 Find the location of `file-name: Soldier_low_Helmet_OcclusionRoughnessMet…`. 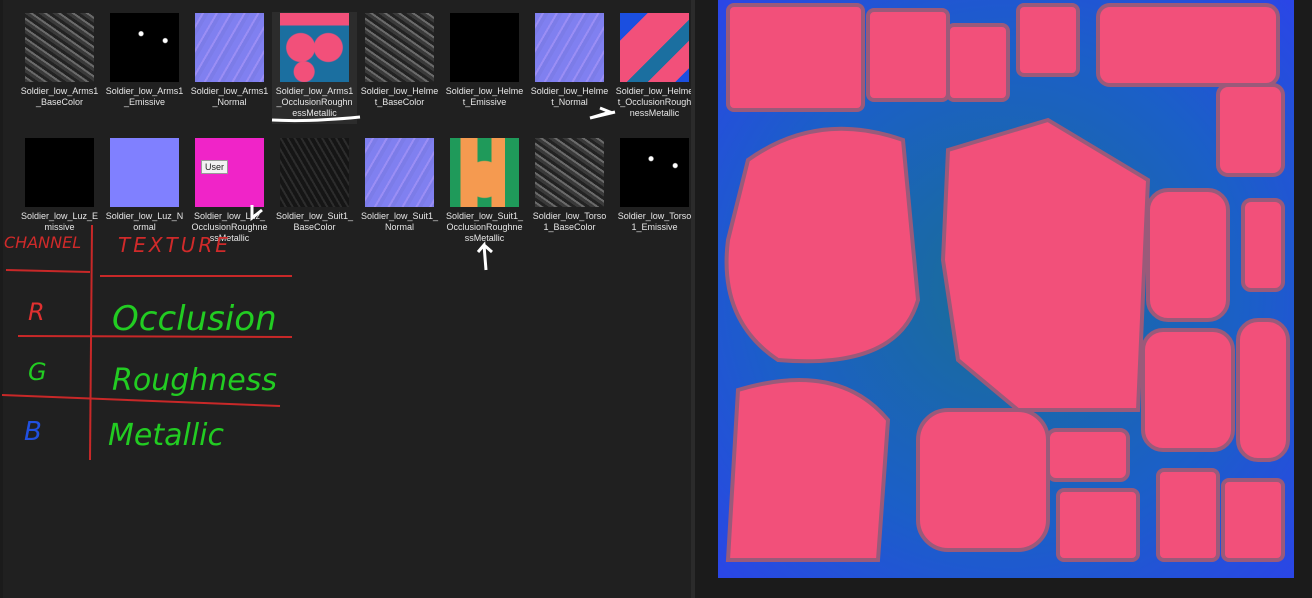

file-name: Soldier_low_Helmet_OcclusionRoughnessMet… is located at coordinates (654, 102).